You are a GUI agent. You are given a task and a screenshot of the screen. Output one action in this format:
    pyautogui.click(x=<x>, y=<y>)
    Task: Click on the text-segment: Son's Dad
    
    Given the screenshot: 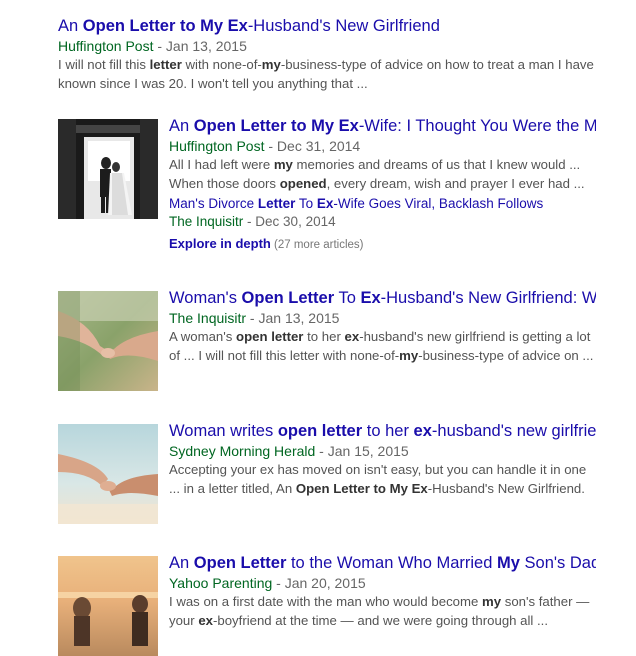 What is the action you would take?
    pyautogui.click(x=558, y=563)
    